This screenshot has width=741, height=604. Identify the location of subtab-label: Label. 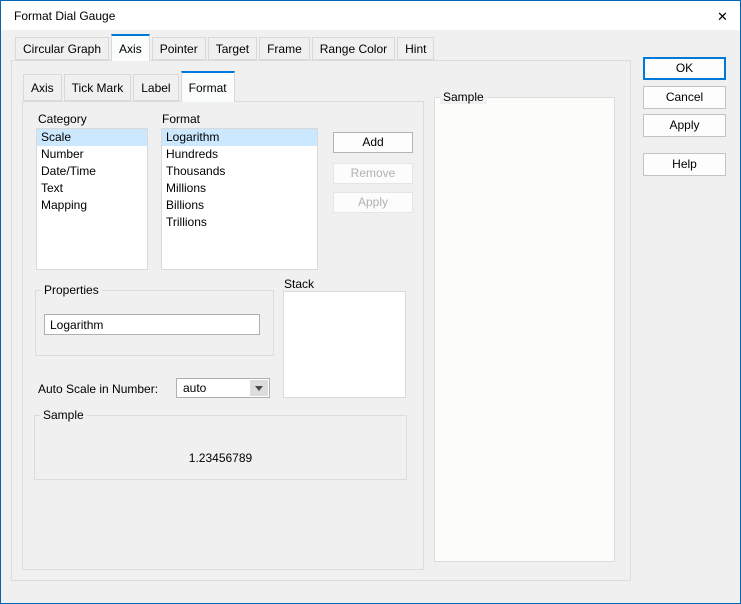
(156, 87).